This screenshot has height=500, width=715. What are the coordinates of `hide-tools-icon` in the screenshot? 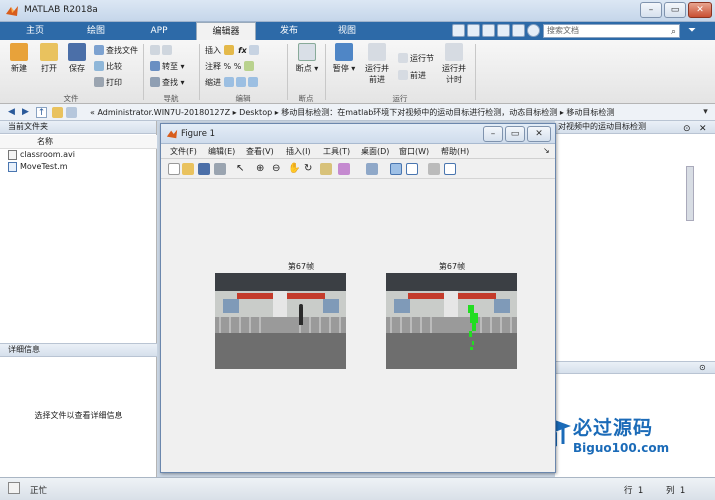 It's located at (434, 169).